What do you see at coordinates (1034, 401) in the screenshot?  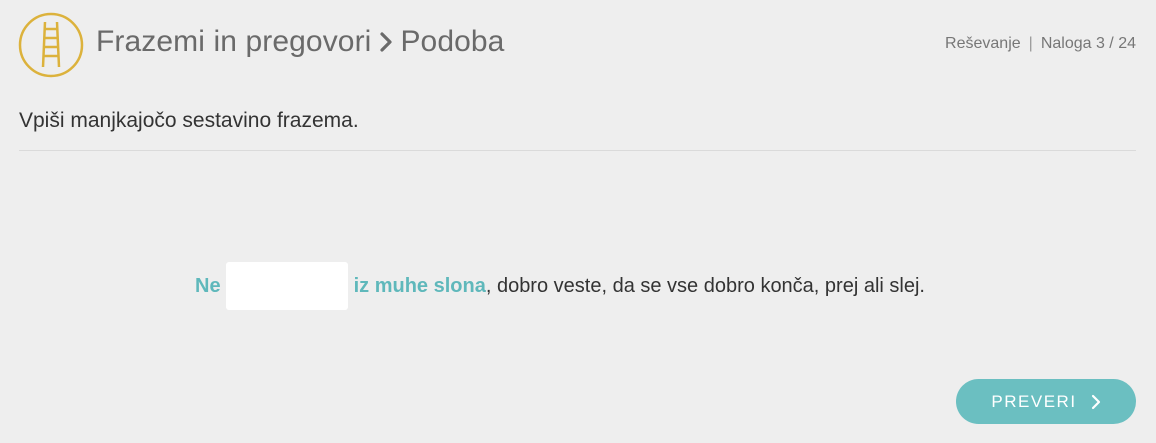 I see `check-button-label: PREVERI` at bounding box center [1034, 401].